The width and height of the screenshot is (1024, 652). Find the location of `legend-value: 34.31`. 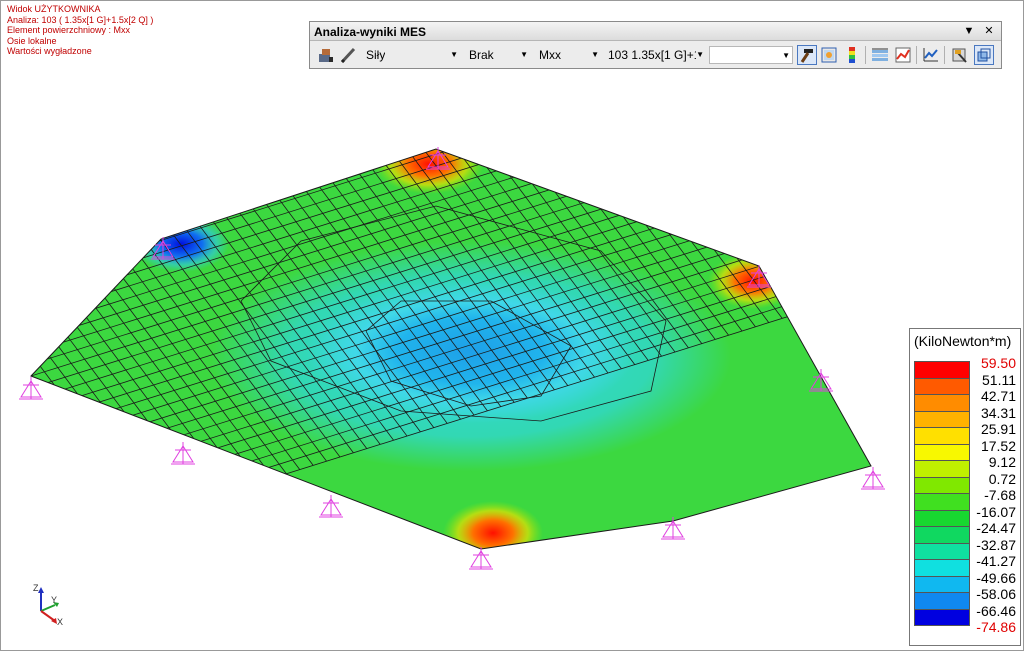

legend-value: 34.31 is located at coordinates (998, 412).